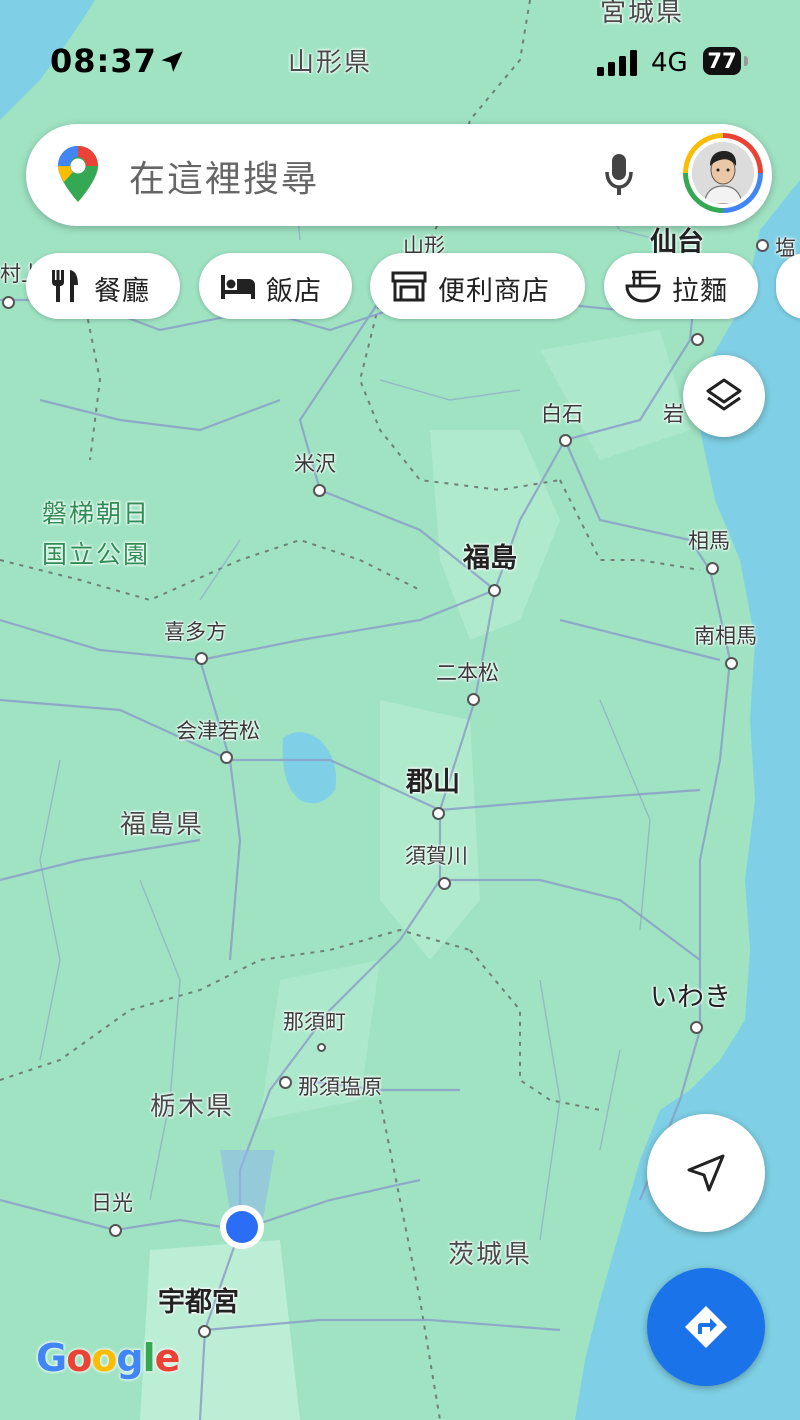  I want to click on map-label-minamisoma: 南相馬, so click(725, 636).